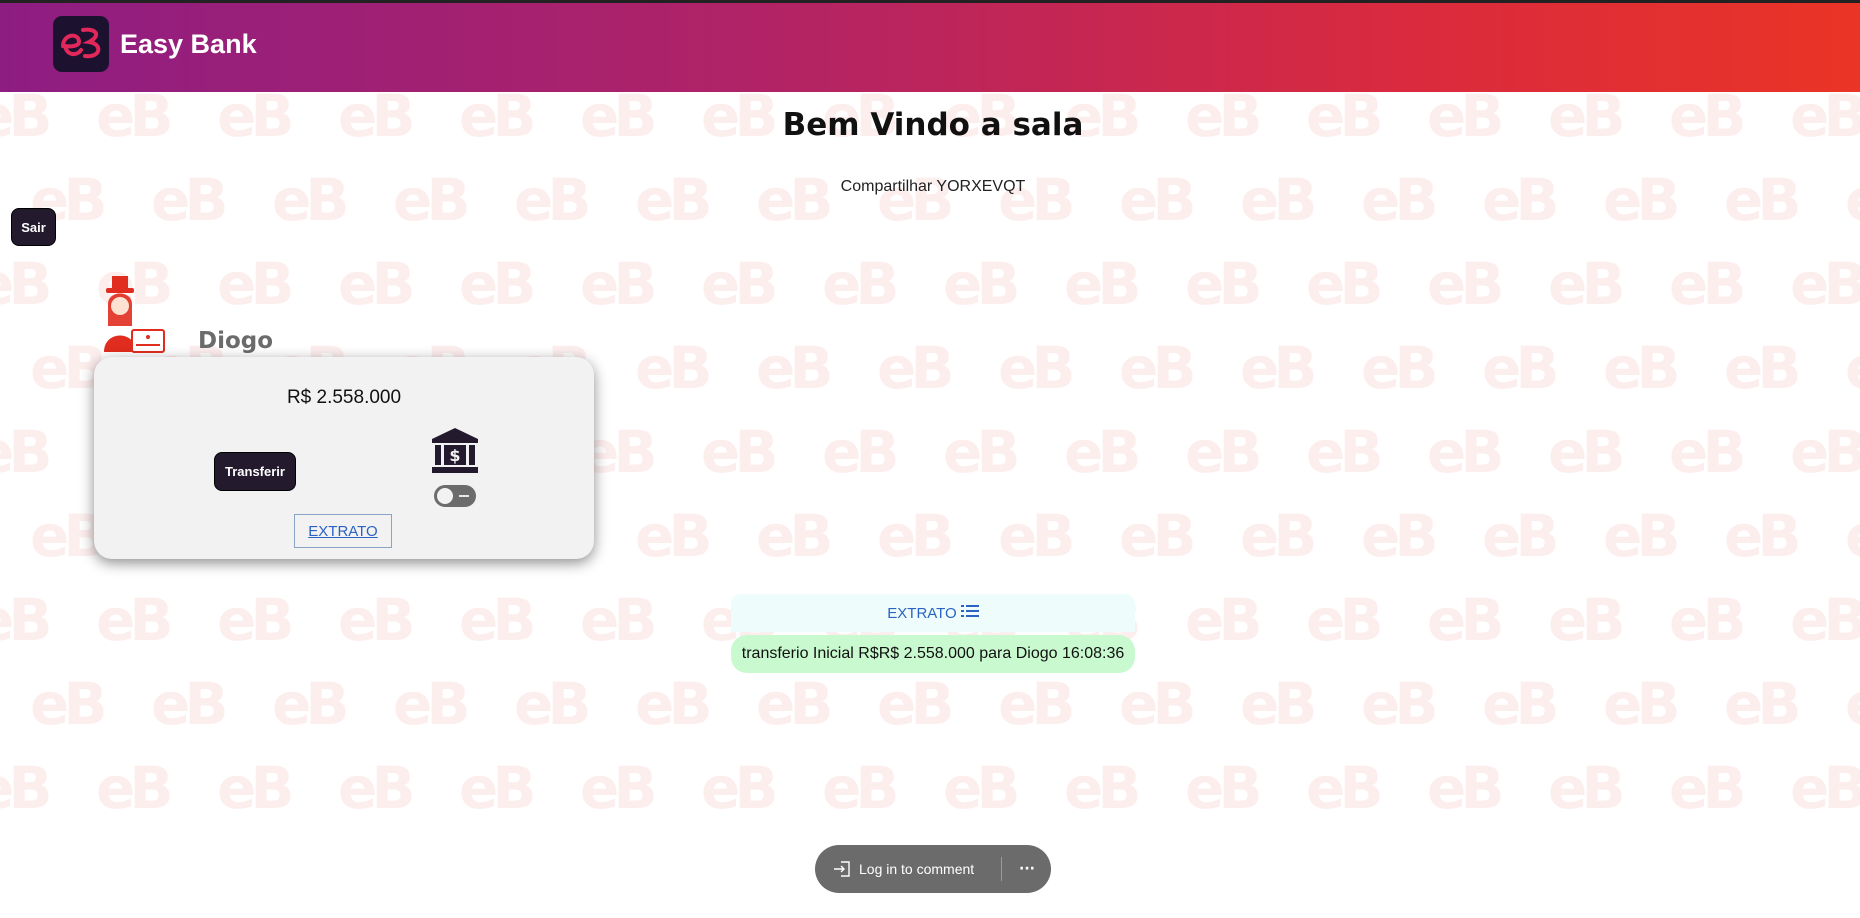  I want to click on list-icon, so click(969, 613).